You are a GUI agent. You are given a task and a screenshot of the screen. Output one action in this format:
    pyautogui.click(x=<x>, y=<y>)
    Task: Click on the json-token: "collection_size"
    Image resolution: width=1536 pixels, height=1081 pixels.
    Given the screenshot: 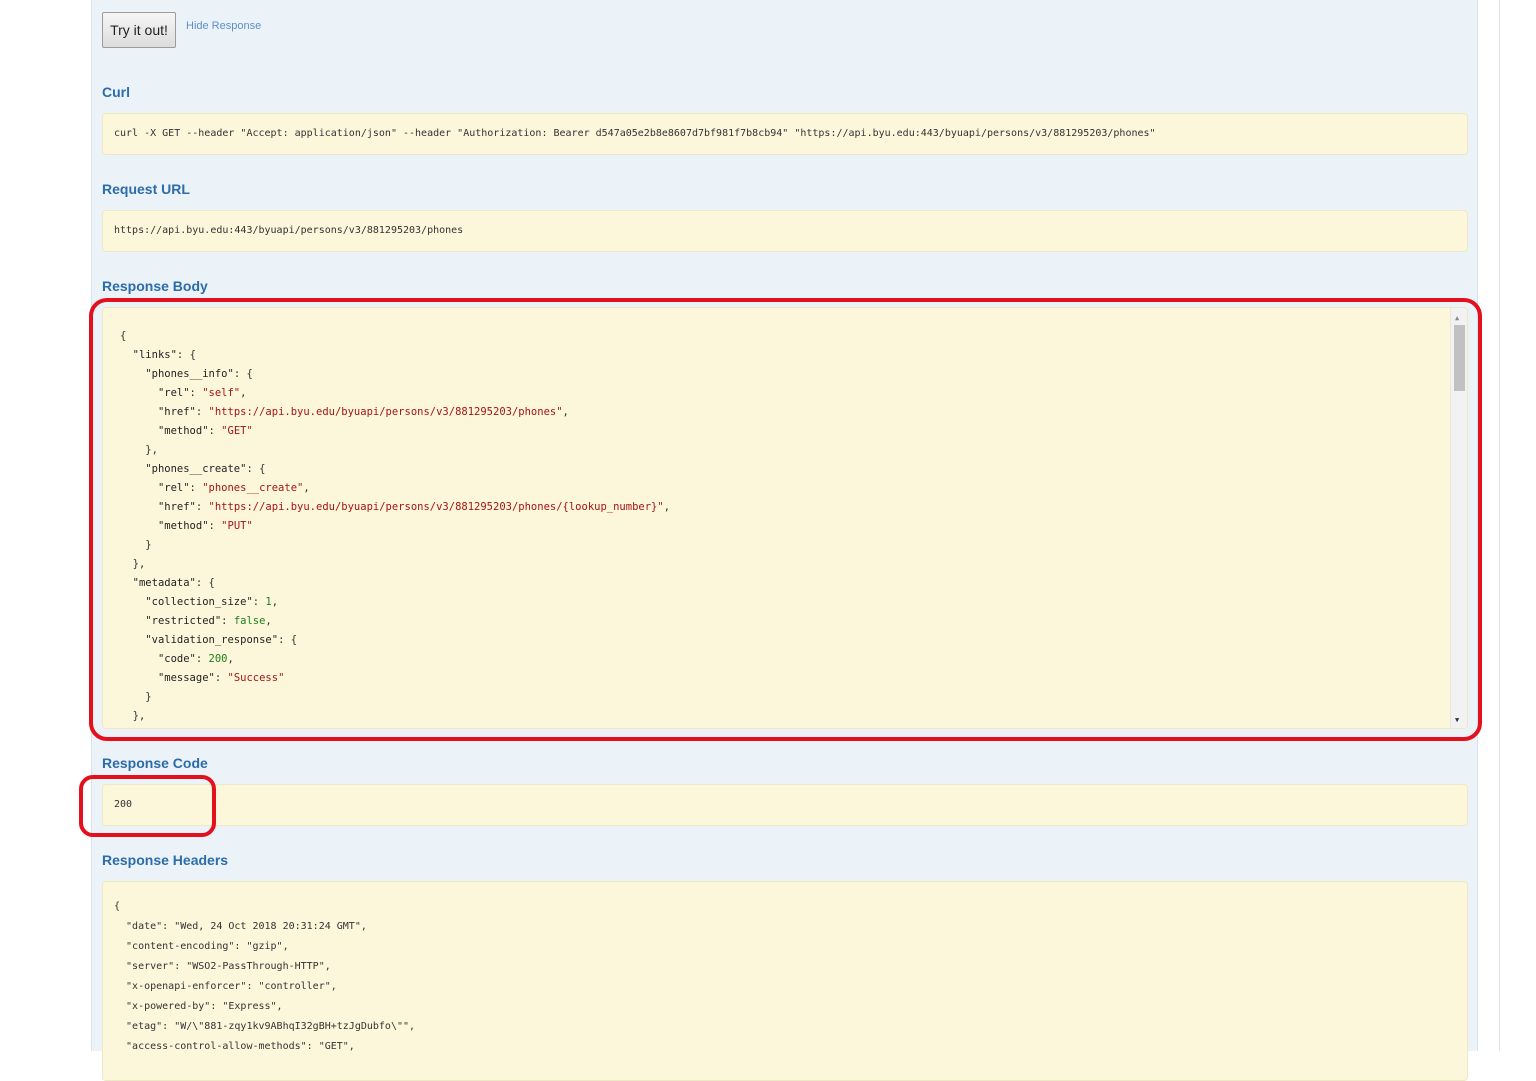 What is the action you would take?
    pyautogui.click(x=199, y=602)
    